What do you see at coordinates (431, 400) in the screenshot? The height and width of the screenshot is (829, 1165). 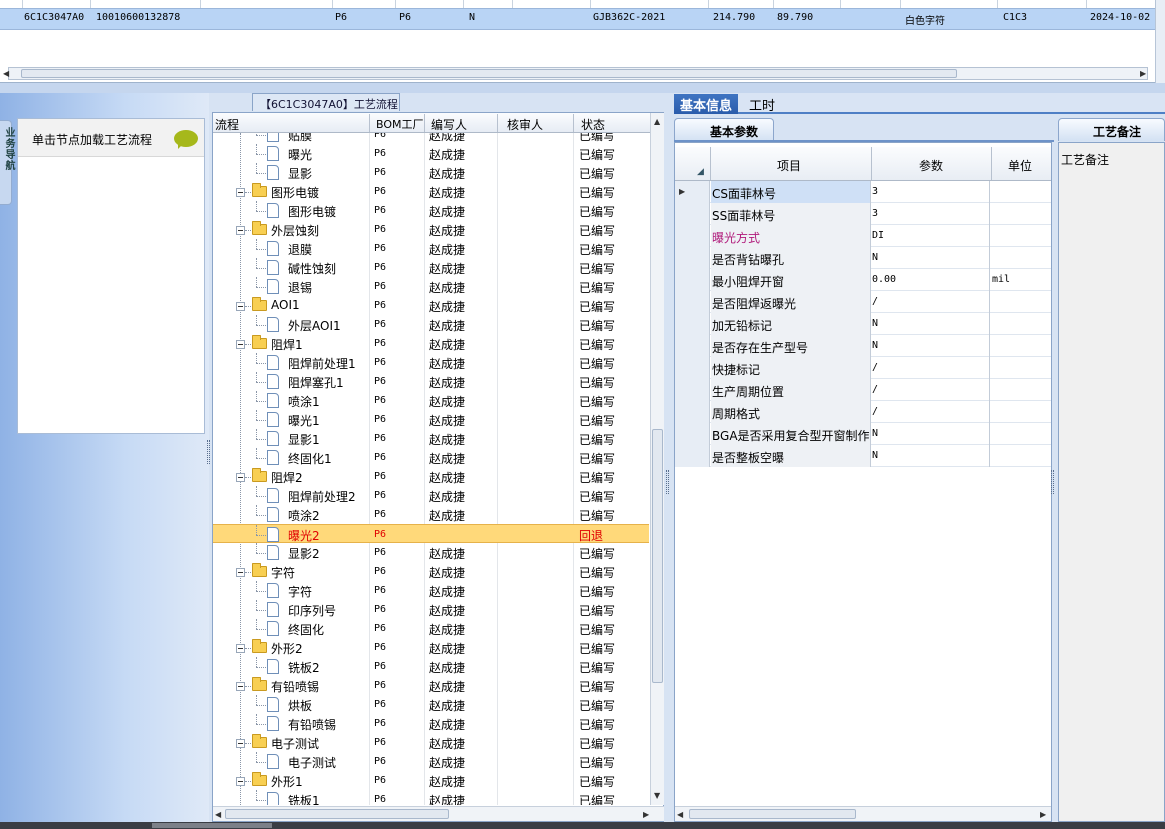 I see `tree-step-row: 喷涂1 P6 赵成捷 已编写` at bounding box center [431, 400].